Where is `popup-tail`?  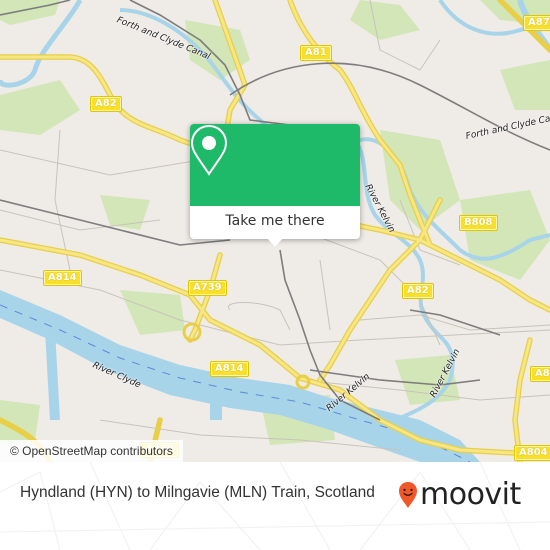 popup-tail is located at coordinates (275, 242).